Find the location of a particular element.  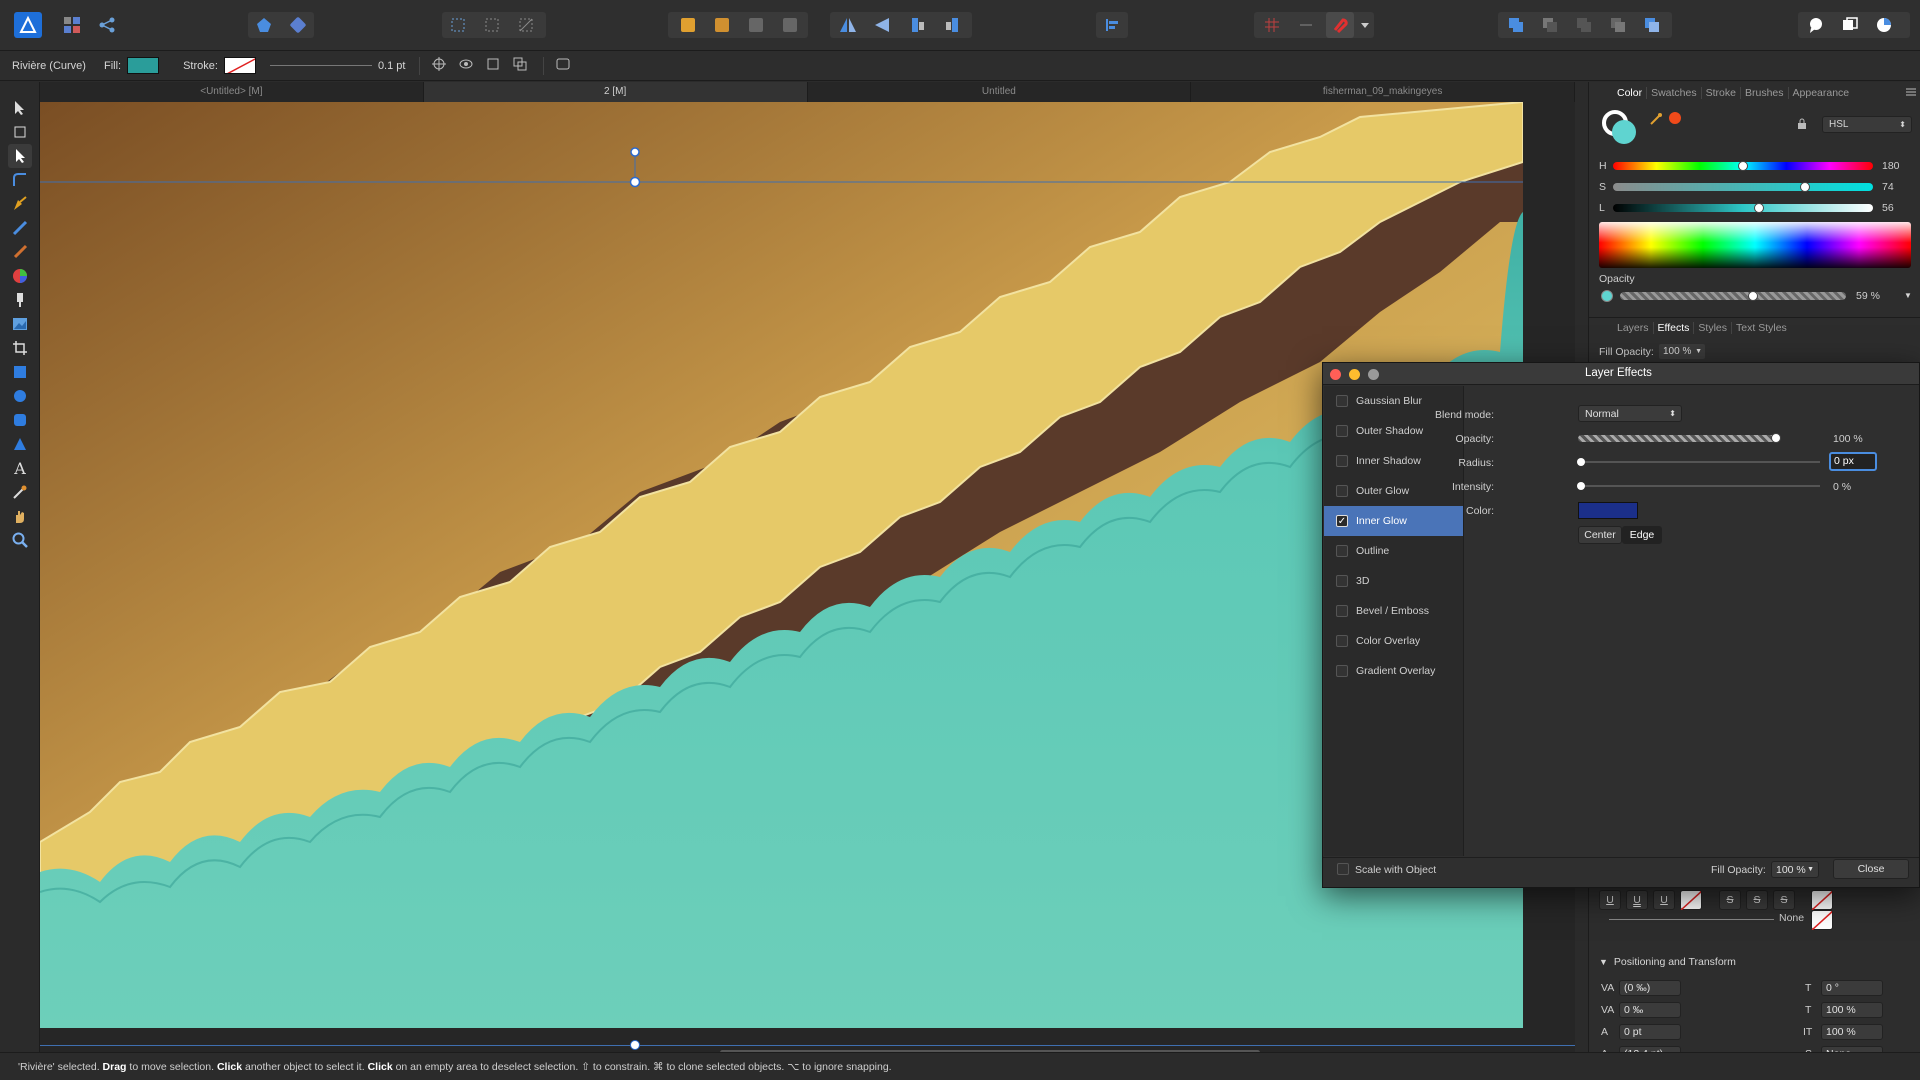

transparency-tool-icon is located at coordinates (20, 300).